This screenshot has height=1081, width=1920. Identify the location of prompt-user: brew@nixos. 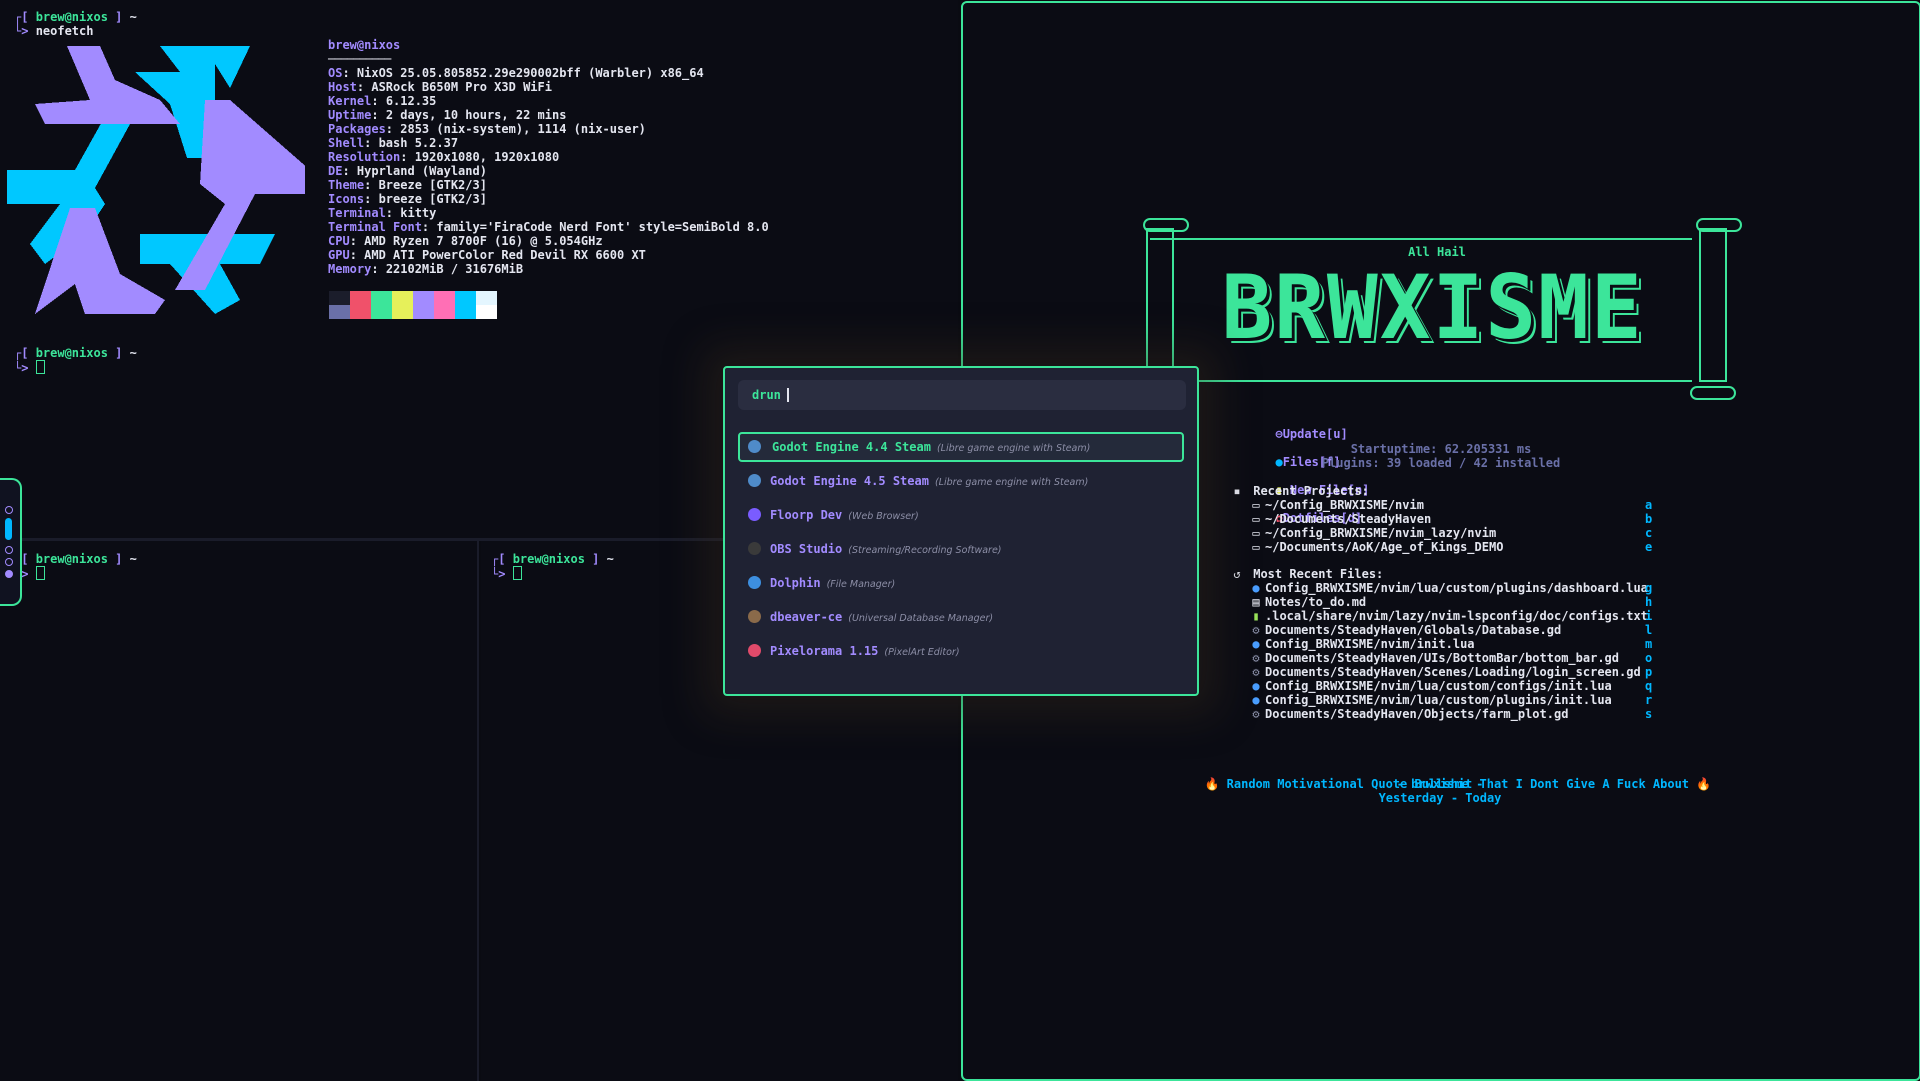
(71, 17).